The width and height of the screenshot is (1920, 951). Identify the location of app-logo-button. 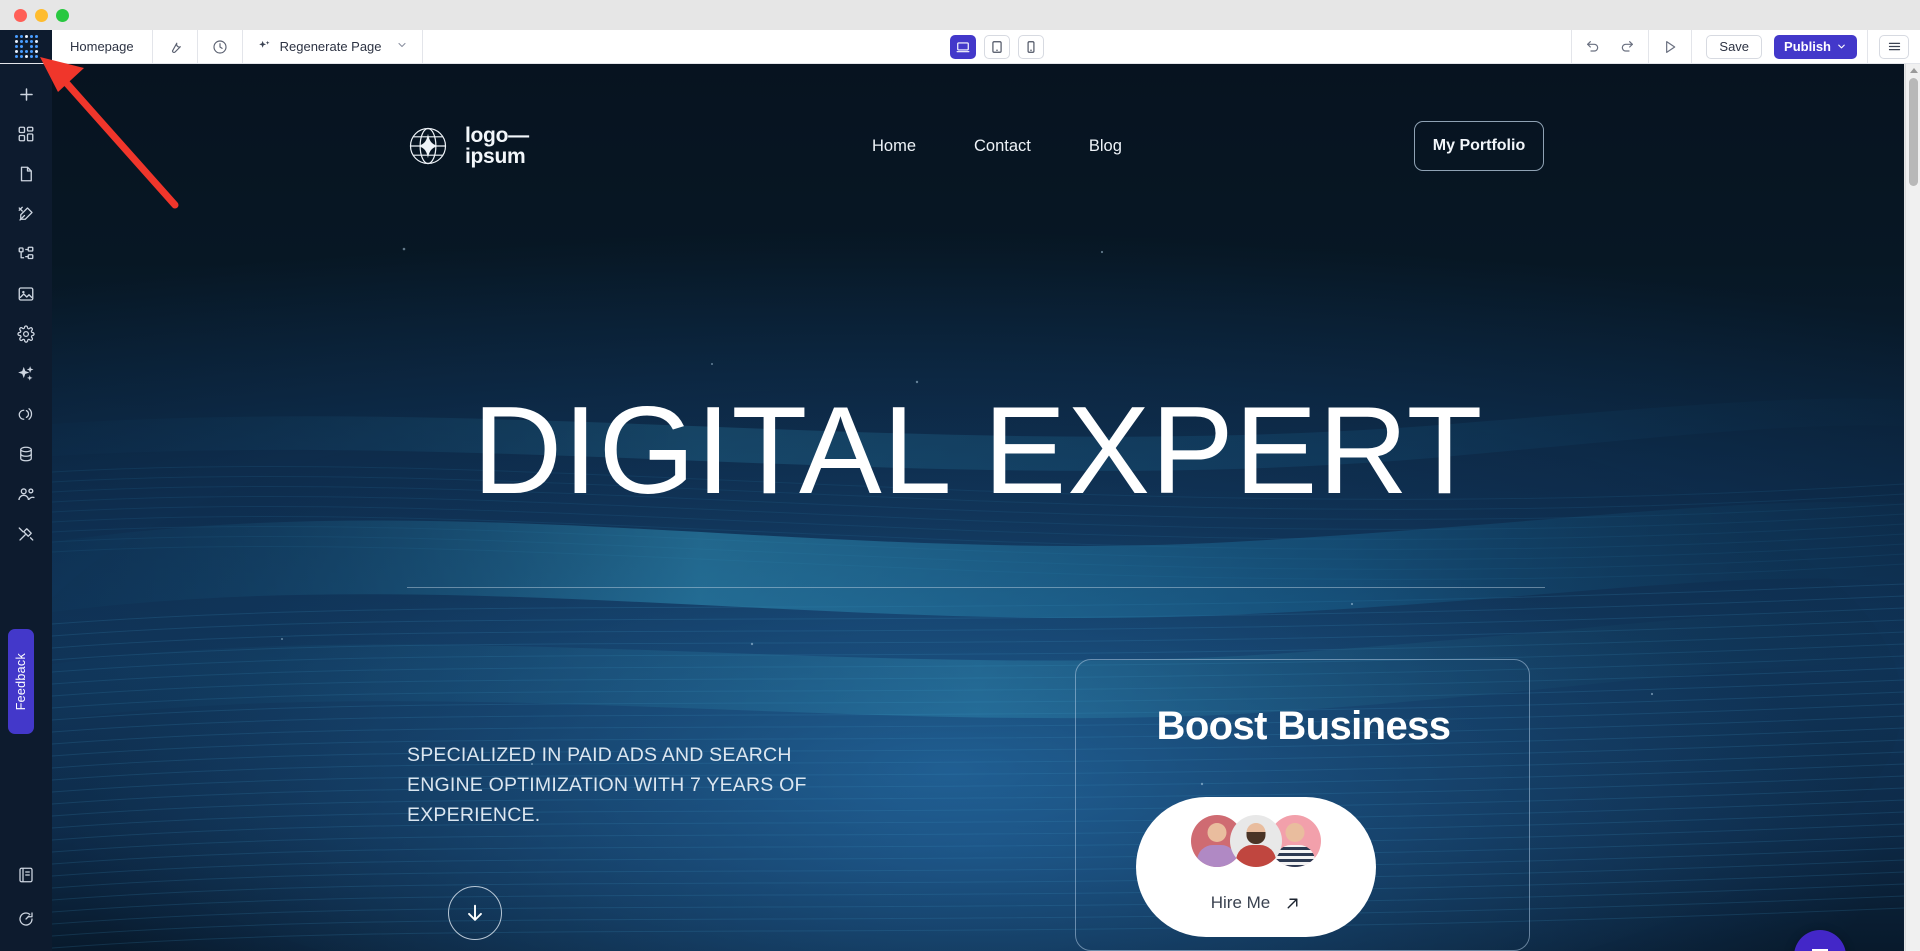
(26, 46).